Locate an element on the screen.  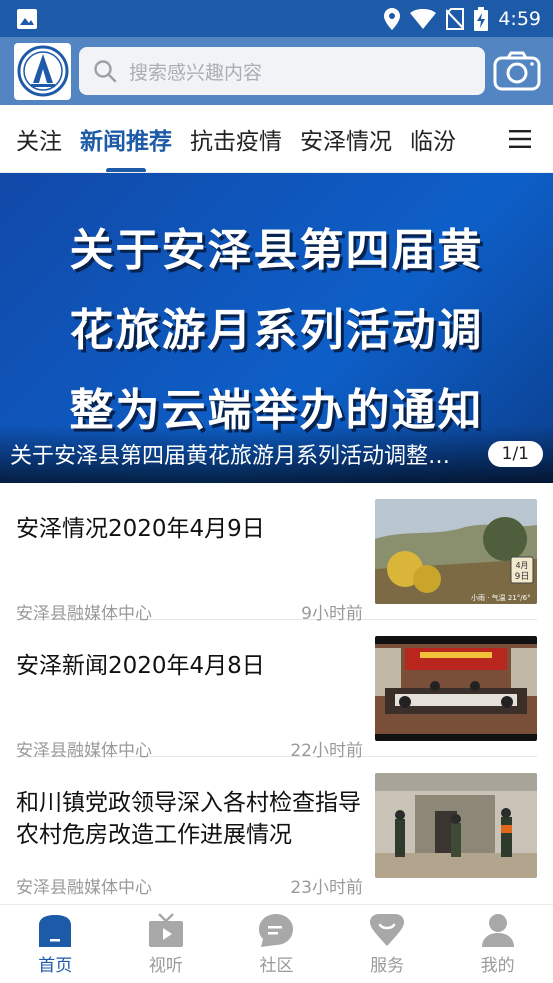
svg-text: 小雨 · 气温 21°/6° is located at coordinates (501, 597).